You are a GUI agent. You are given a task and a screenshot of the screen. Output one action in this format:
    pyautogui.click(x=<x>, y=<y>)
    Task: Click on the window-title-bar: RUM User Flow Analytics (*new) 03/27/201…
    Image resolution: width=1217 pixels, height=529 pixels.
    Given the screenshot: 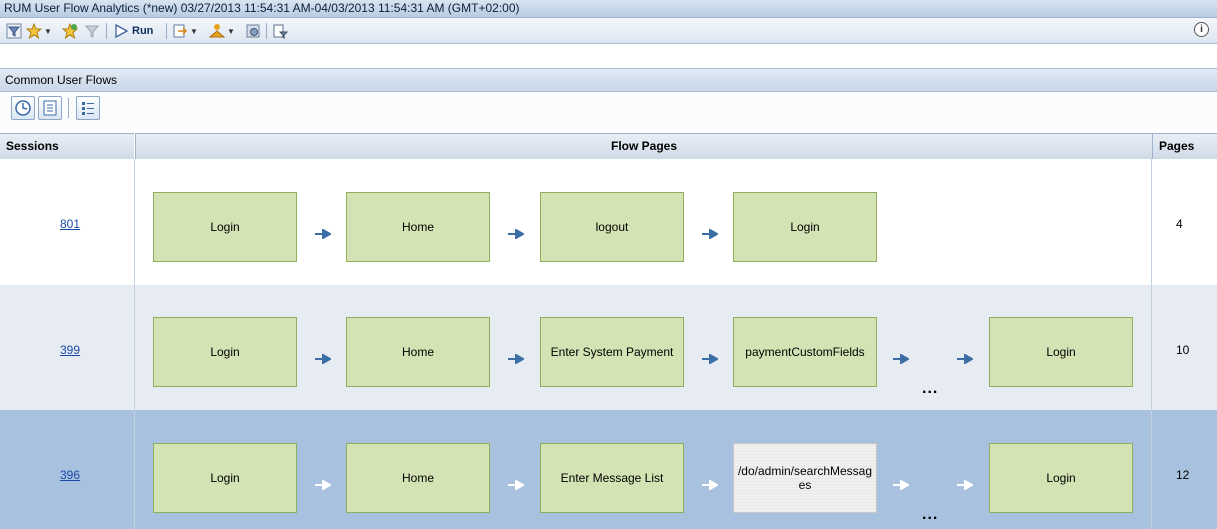 What is the action you would take?
    pyautogui.click(x=608, y=9)
    